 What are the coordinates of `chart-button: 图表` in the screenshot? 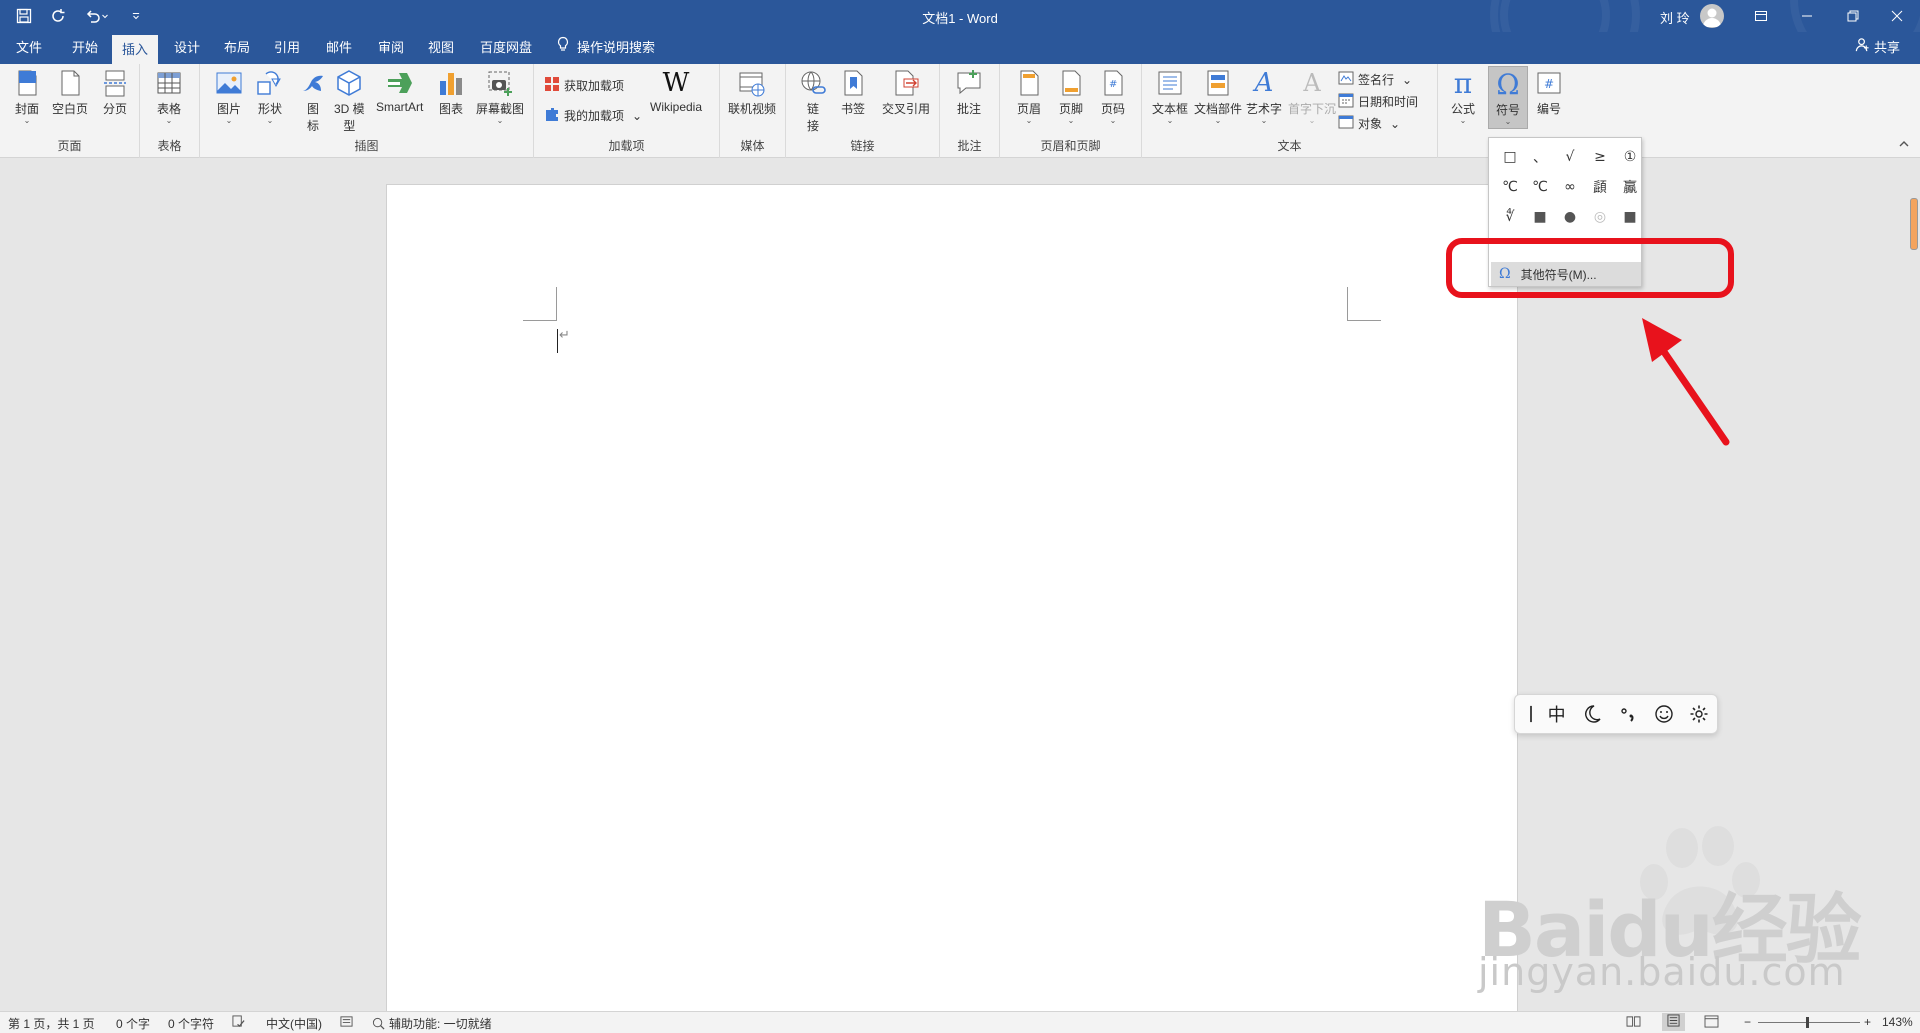 It's located at (451, 92).